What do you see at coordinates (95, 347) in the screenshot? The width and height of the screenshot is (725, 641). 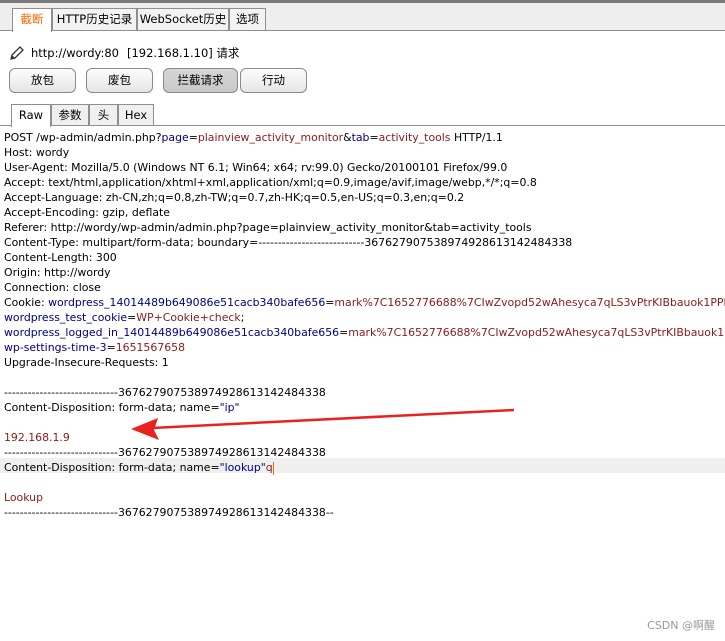 I see `cookie-settings-time: wp-settings-time-3=1651567658` at bounding box center [95, 347].